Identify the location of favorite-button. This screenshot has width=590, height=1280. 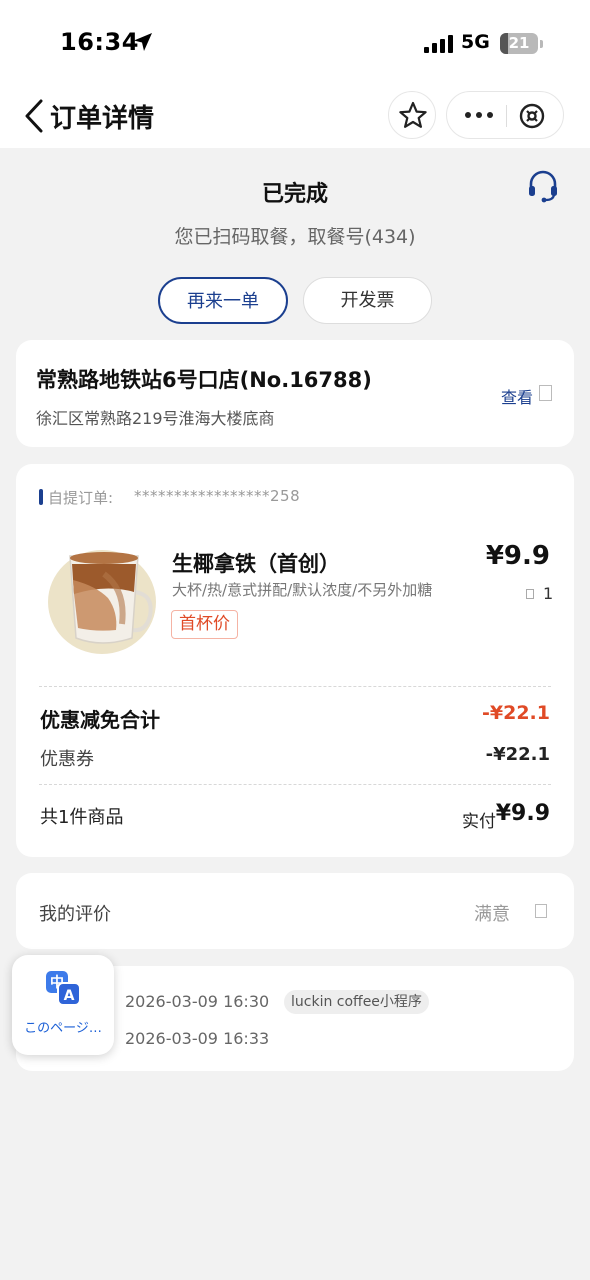
(412, 115).